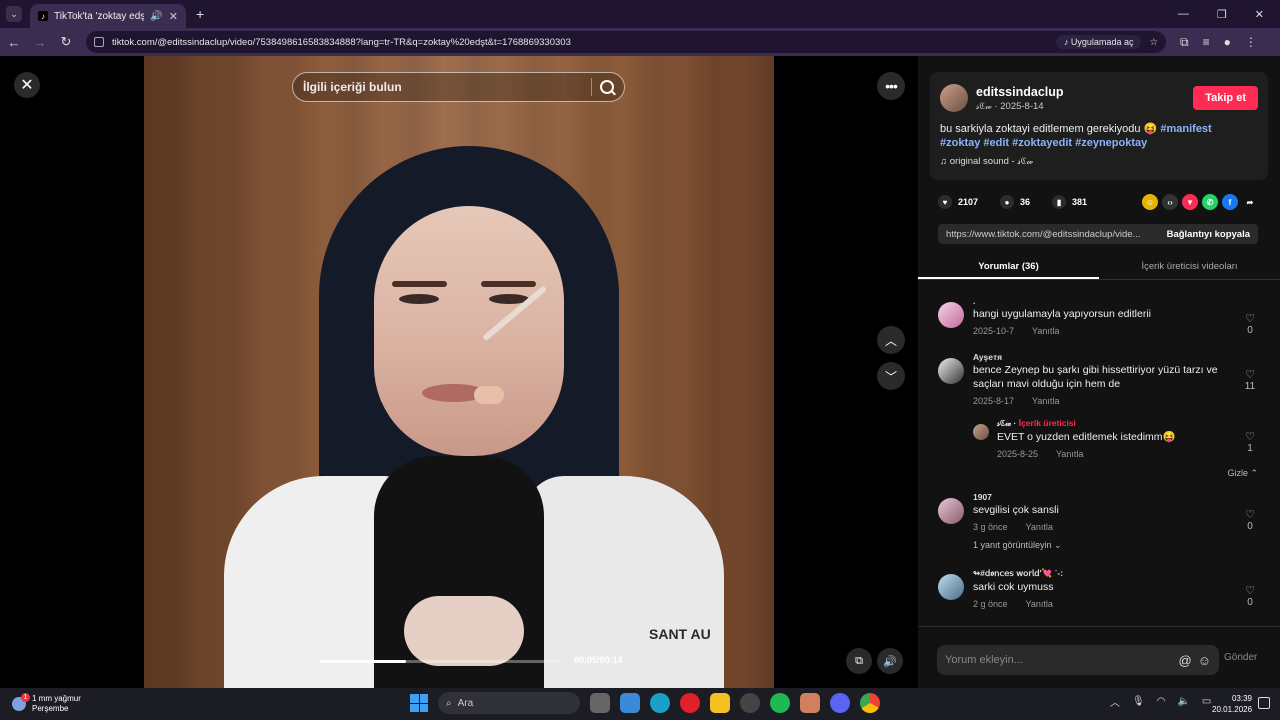  What do you see at coordinates (419, 703) in the screenshot?
I see `windows-start-icon` at bounding box center [419, 703].